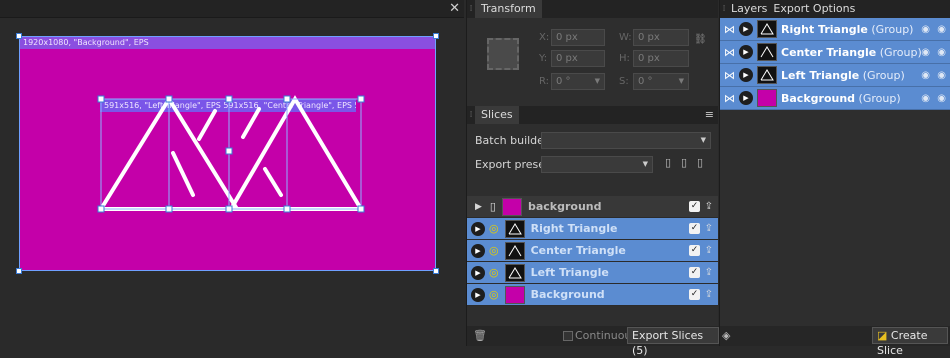 This screenshot has height=358, width=950. I want to click on shear-field: 0 ° ▼, so click(661, 81).